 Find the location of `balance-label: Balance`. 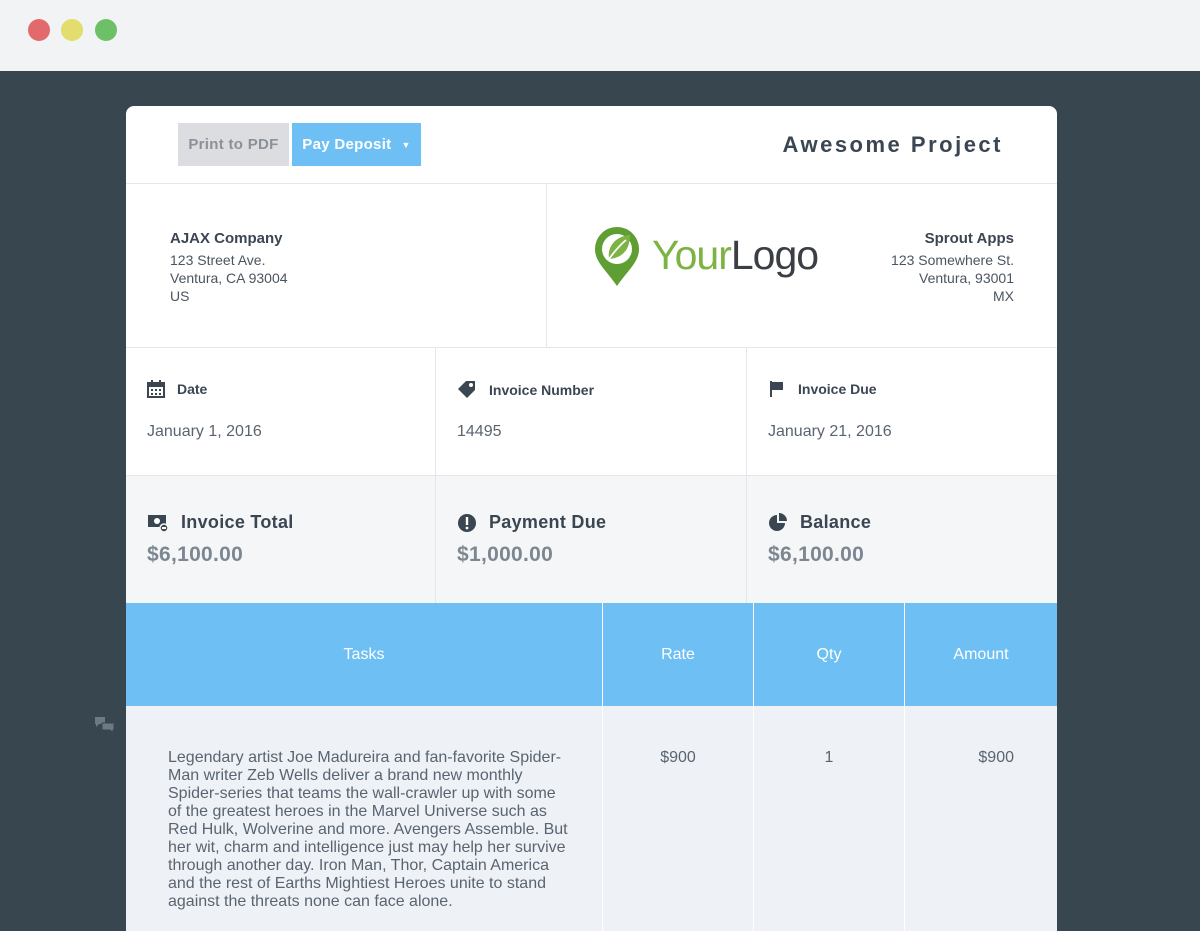

balance-label: Balance is located at coordinates (836, 522).